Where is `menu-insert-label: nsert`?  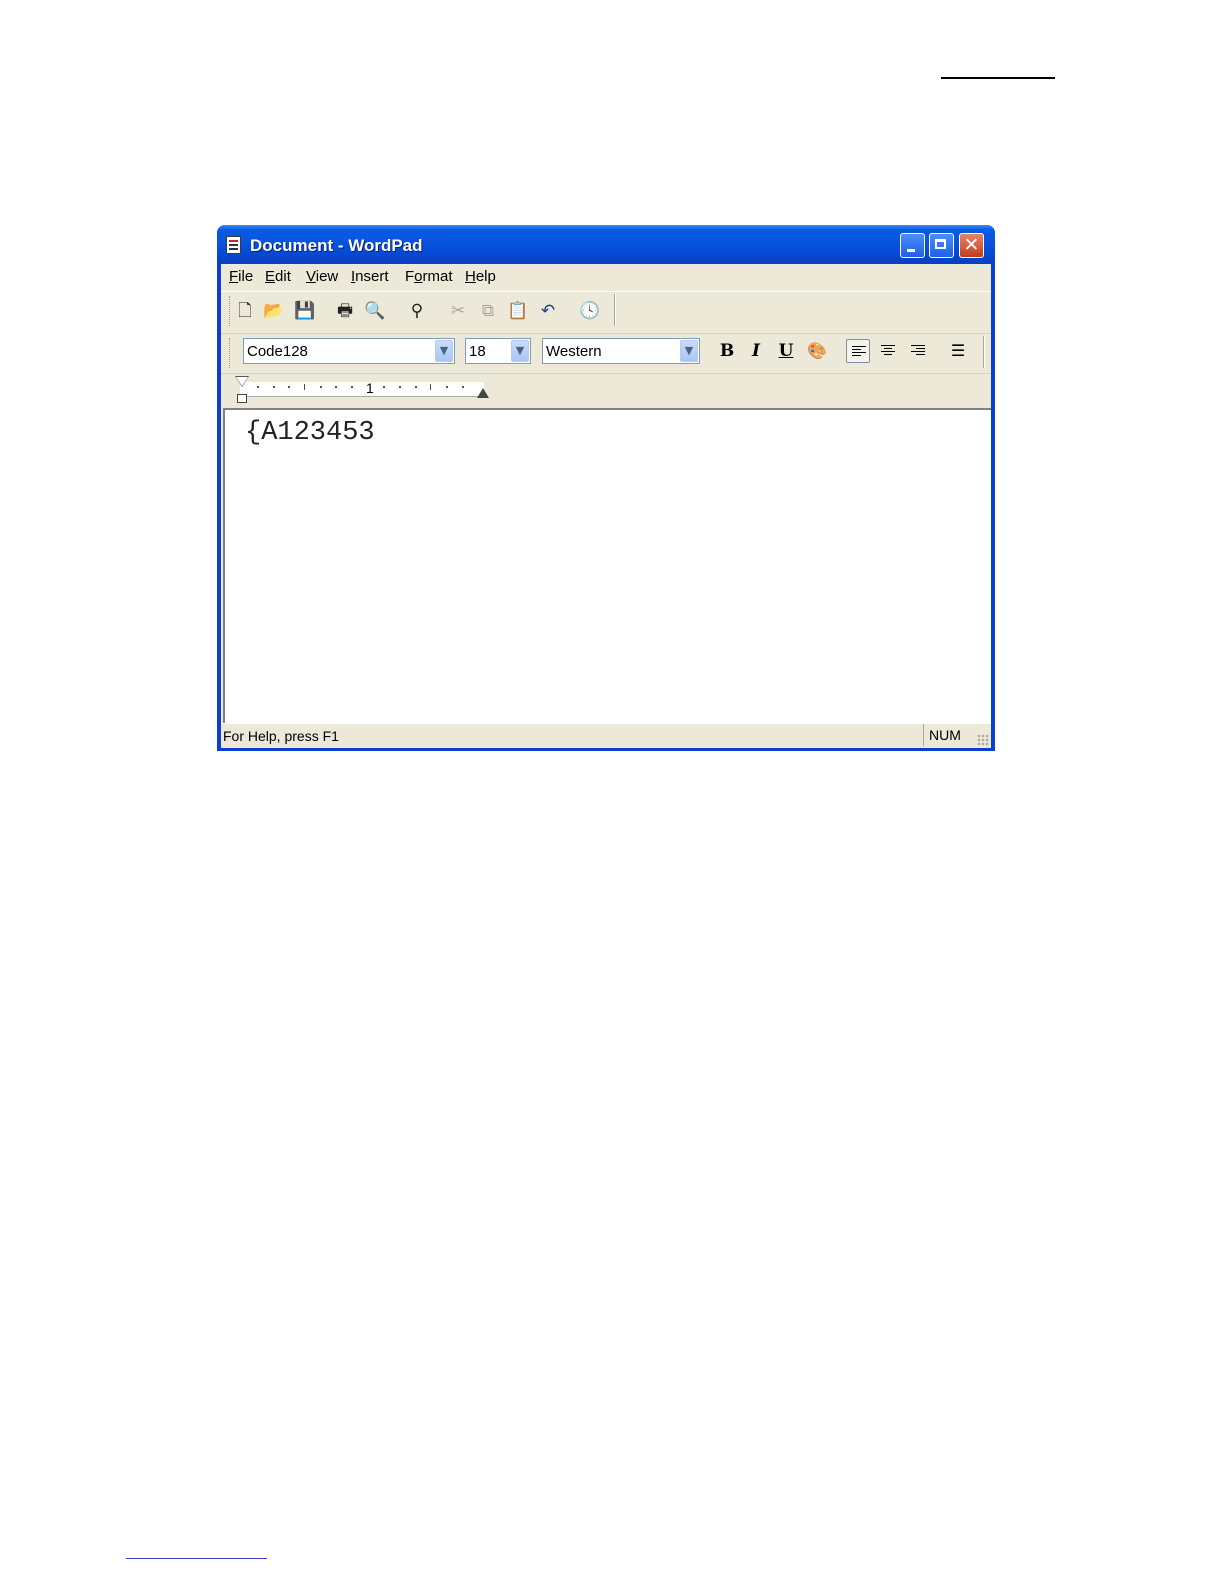
menu-insert-label: nsert is located at coordinates (372, 276).